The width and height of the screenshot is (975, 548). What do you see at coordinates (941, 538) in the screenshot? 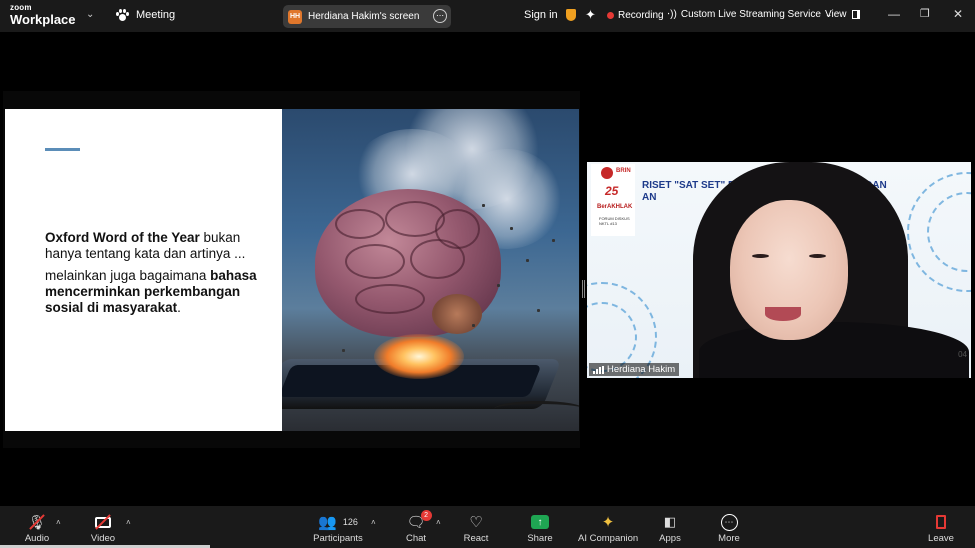
I see `leave-label: Leave` at bounding box center [941, 538].